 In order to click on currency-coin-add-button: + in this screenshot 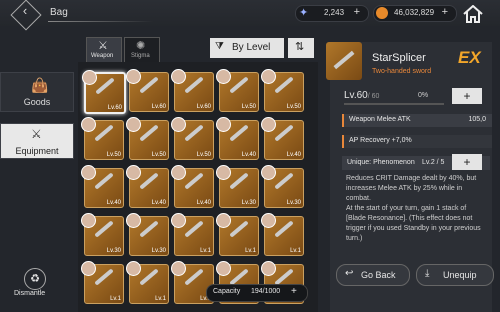, I will do `click(445, 12)`.